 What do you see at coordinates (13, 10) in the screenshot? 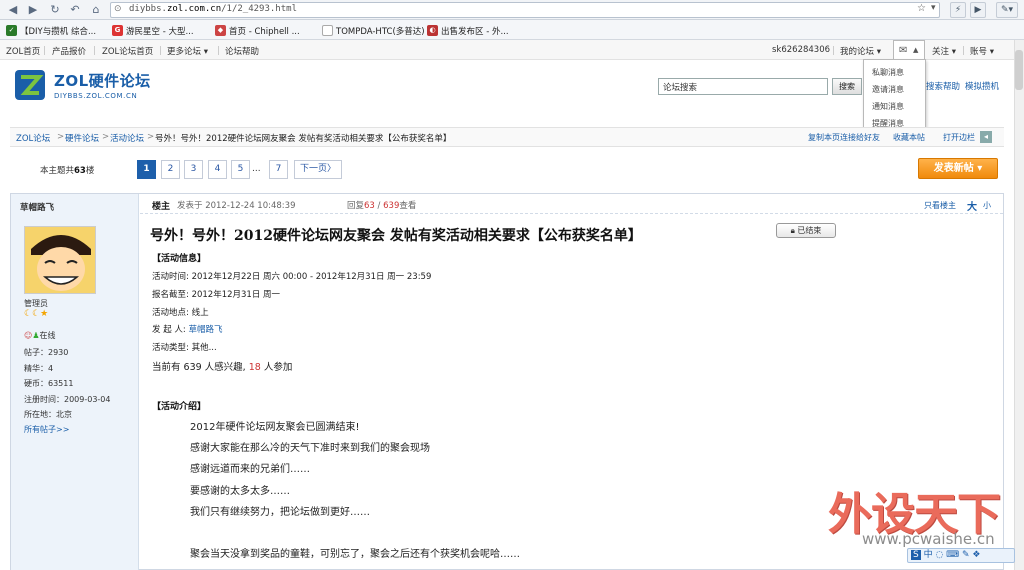
I see `back-icon: ◀` at bounding box center [13, 10].